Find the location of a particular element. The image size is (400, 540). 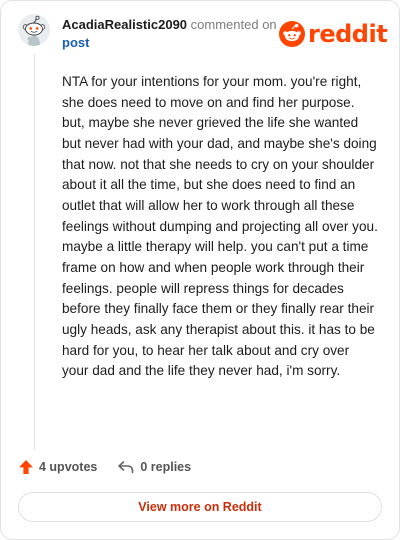

reddit-logo: reddit is located at coordinates (333, 34).